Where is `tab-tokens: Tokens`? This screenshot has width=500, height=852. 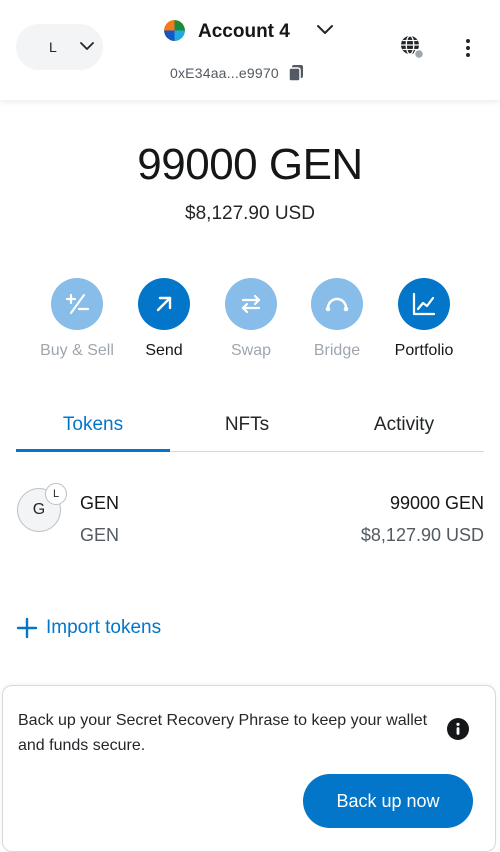
tab-tokens: Tokens is located at coordinates (93, 433).